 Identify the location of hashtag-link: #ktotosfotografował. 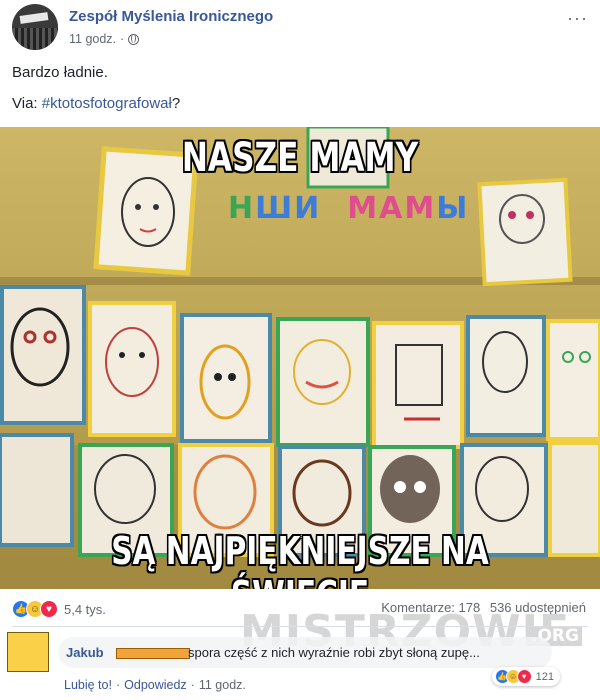
(107, 103).